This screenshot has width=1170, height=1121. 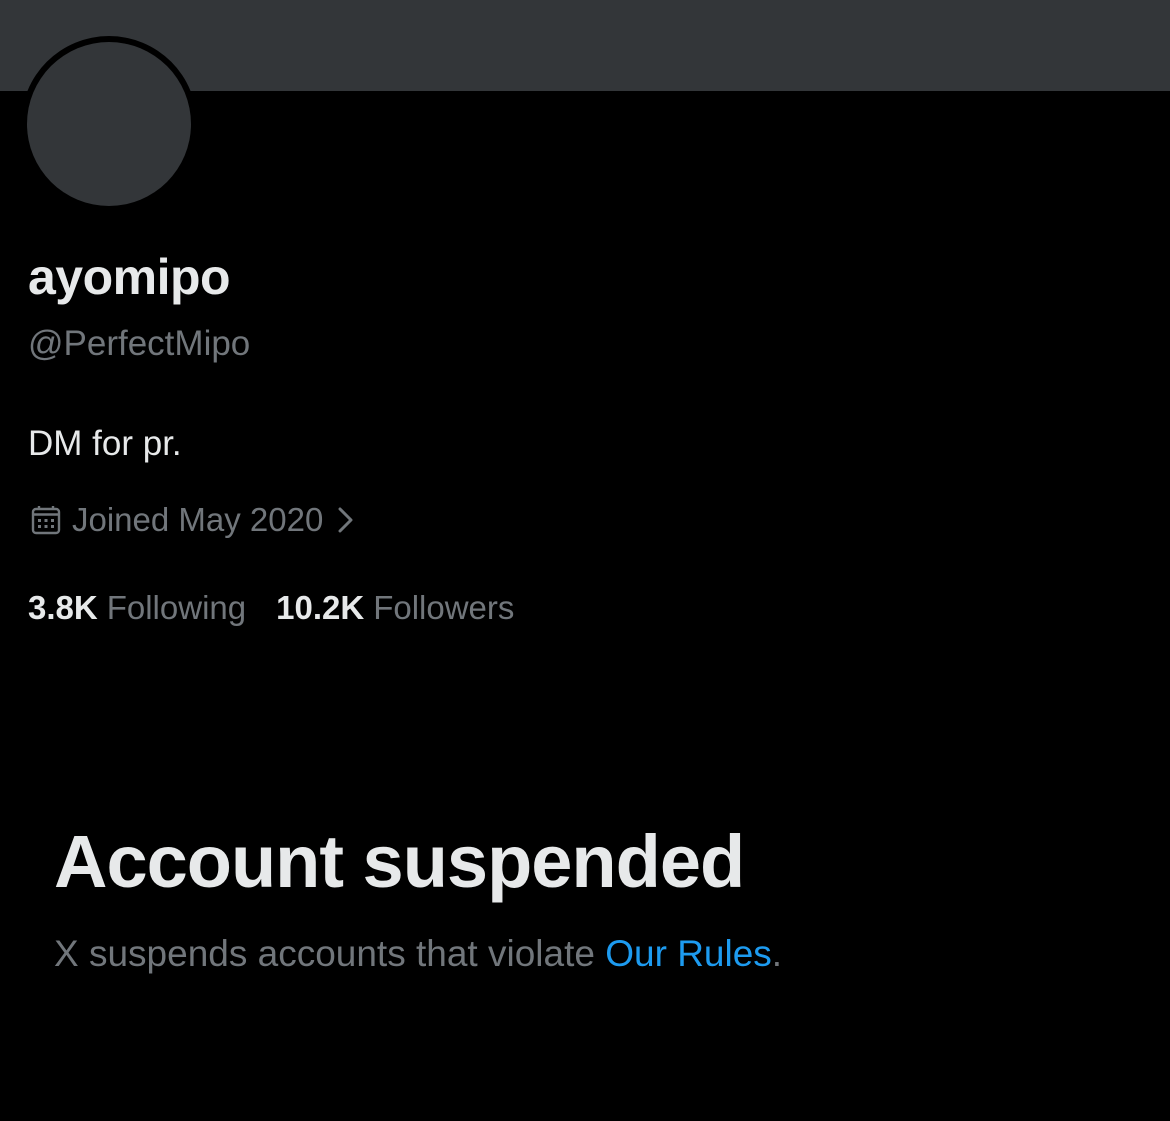 I want to click on user-handle: @PerfectMipo, so click(x=139, y=343).